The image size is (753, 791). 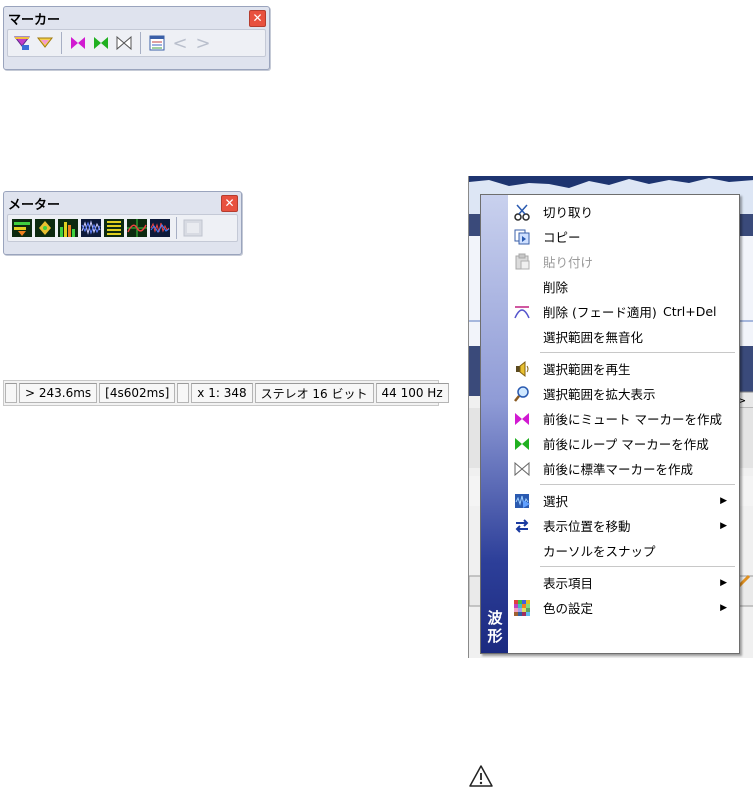 I want to click on status-selection-length: [4s602ms], so click(x=137, y=393).